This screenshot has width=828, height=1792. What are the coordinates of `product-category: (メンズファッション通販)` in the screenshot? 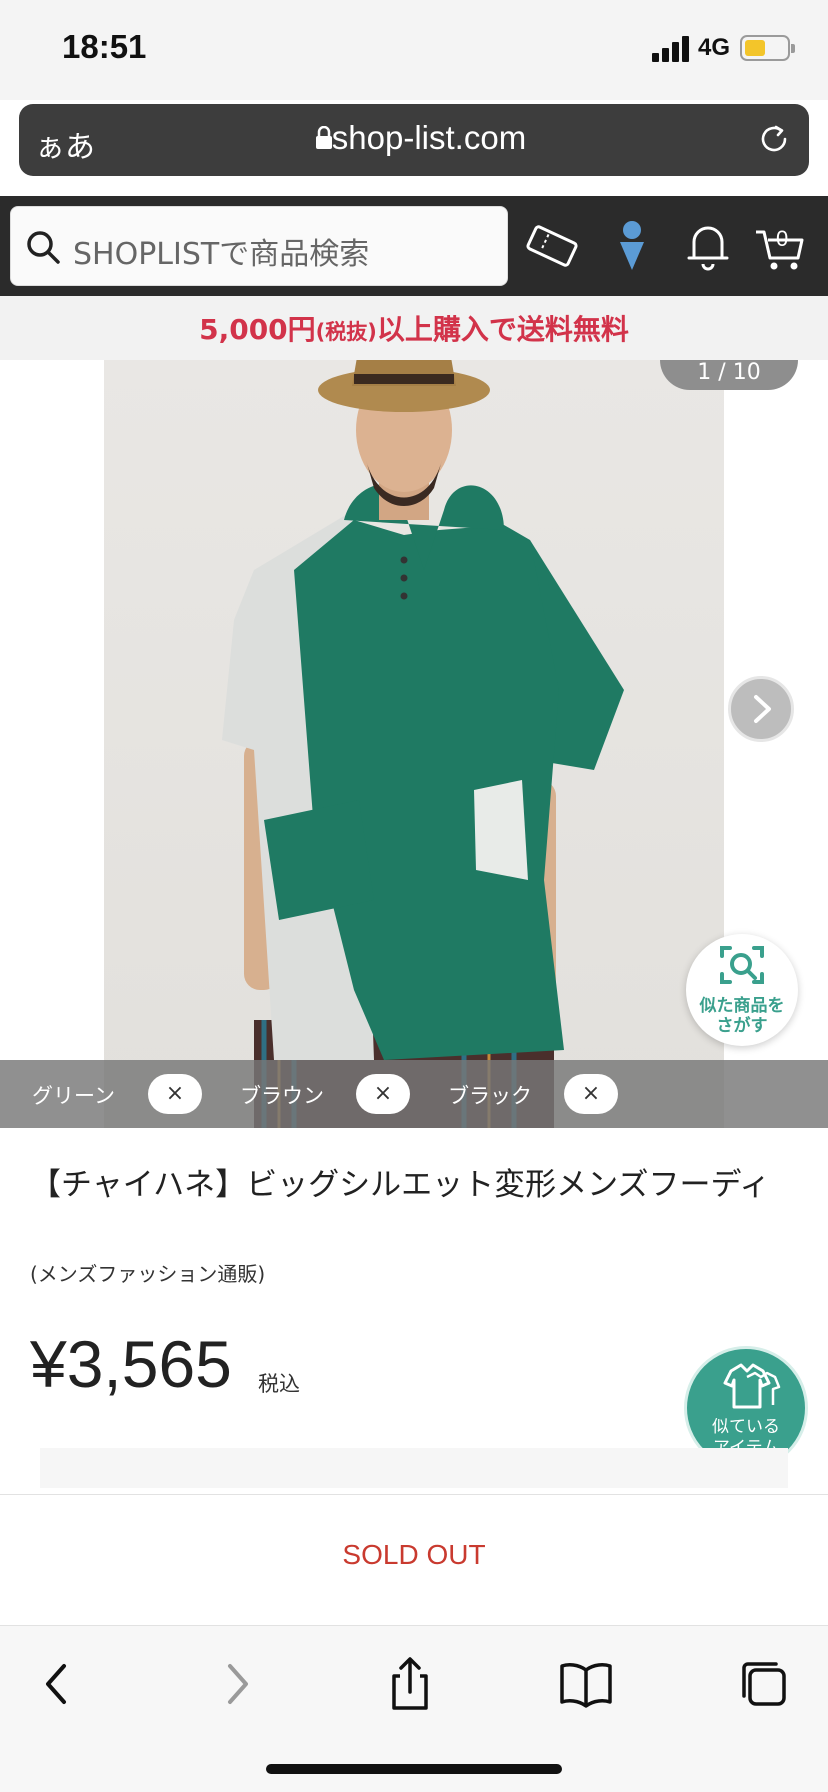 It's located at (147, 1272).